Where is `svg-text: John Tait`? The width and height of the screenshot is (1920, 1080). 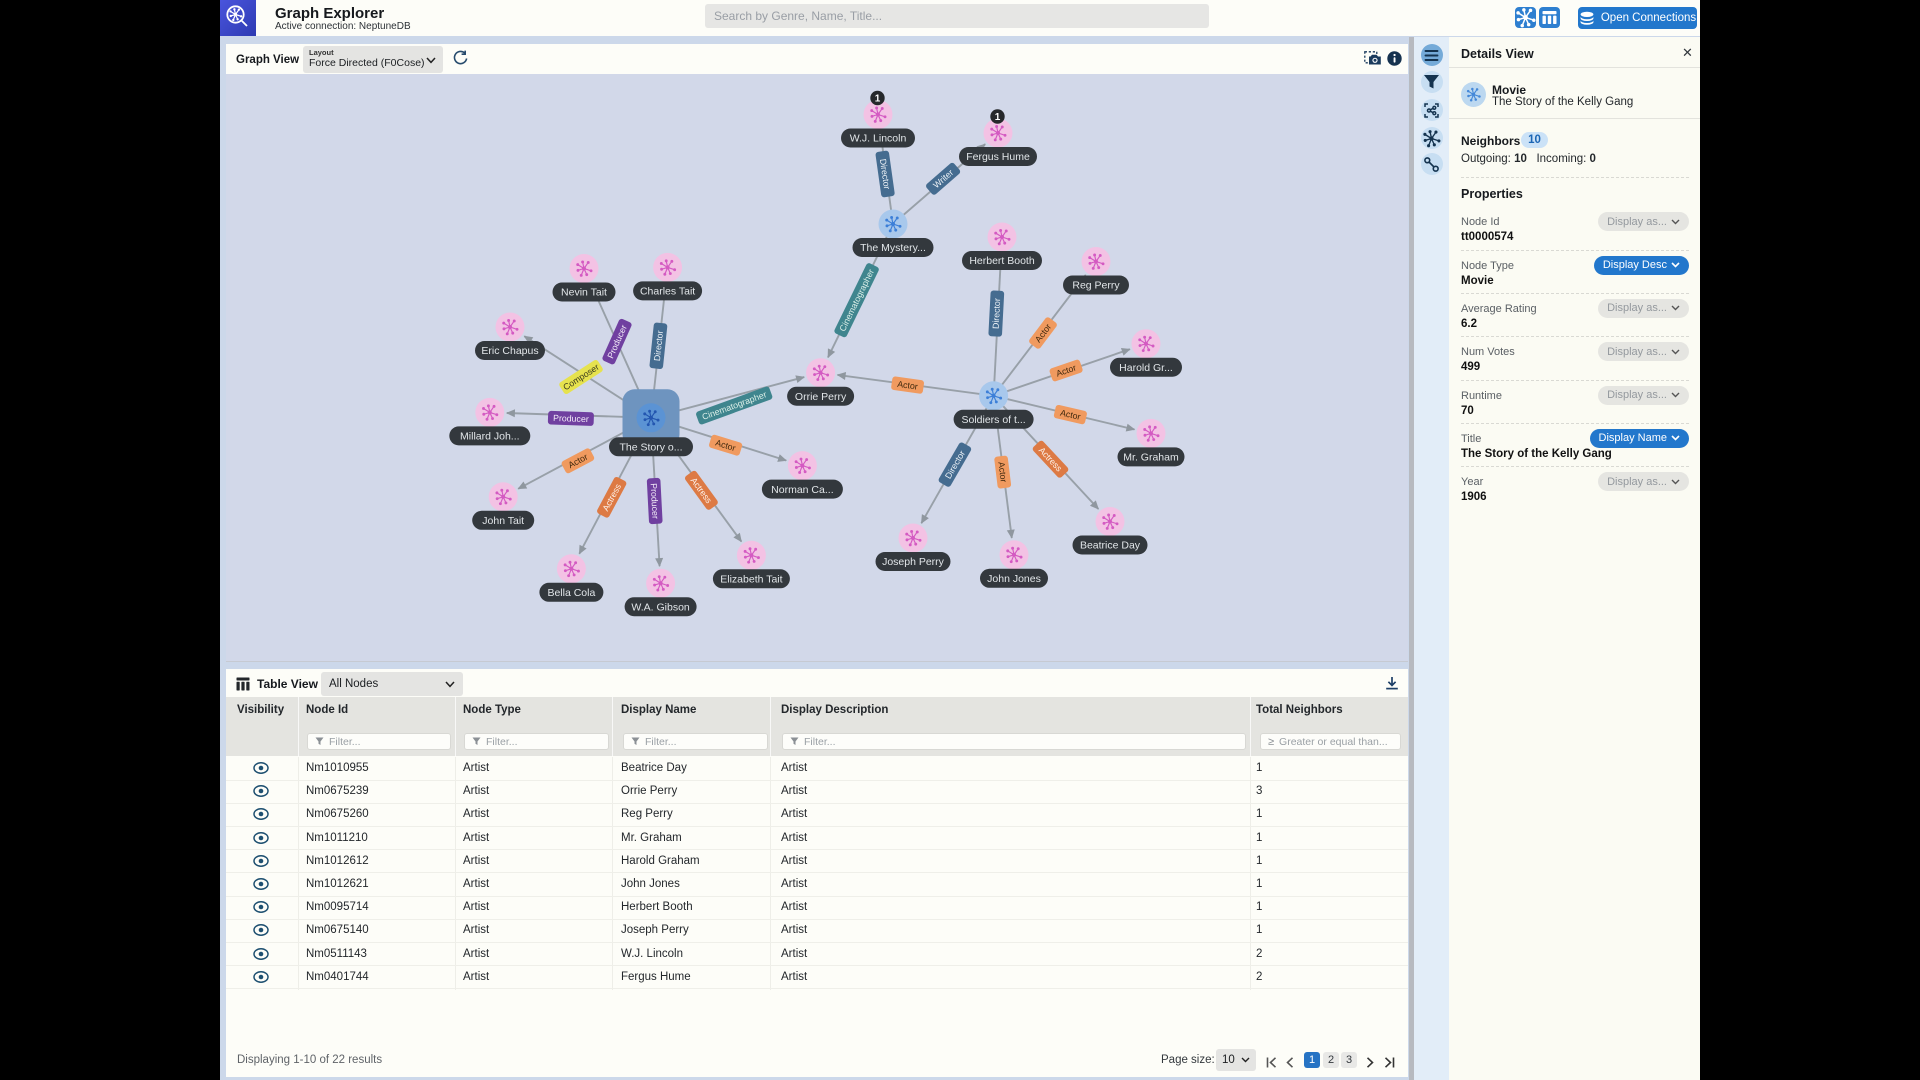 svg-text: John Tait is located at coordinates (503, 521).